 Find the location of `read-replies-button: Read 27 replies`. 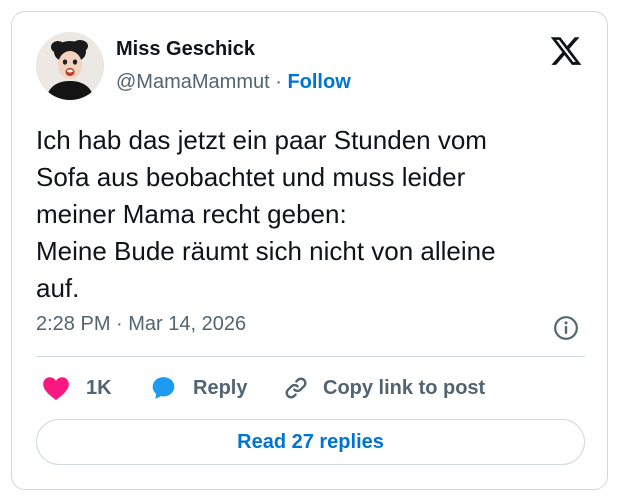

read-replies-button: Read 27 replies is located at coordinates (310, 442).